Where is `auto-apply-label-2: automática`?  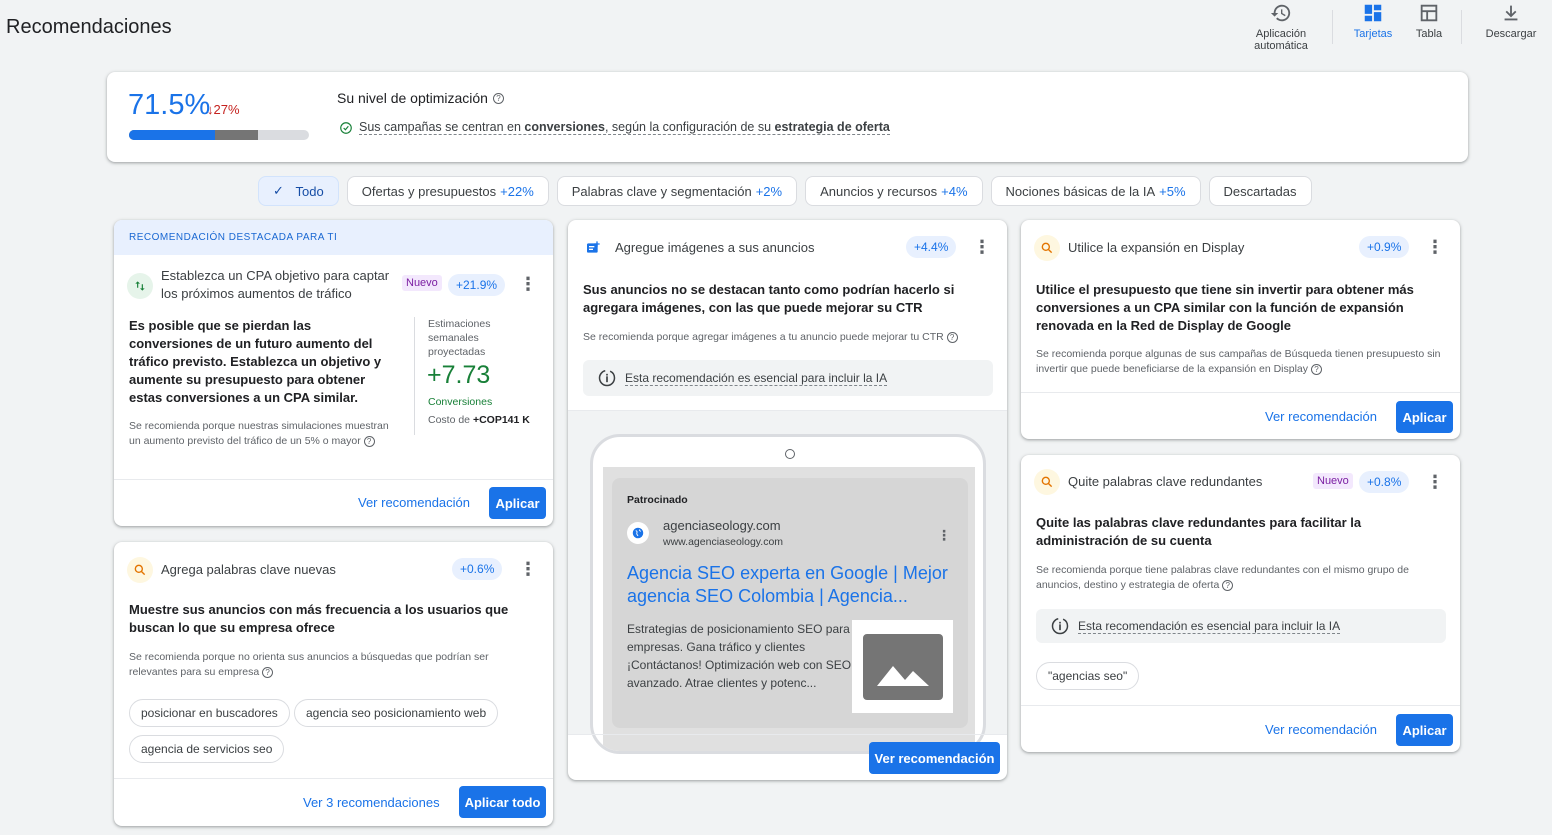 auto-apply-label-2: automática is located at coordinates (1281, 46).